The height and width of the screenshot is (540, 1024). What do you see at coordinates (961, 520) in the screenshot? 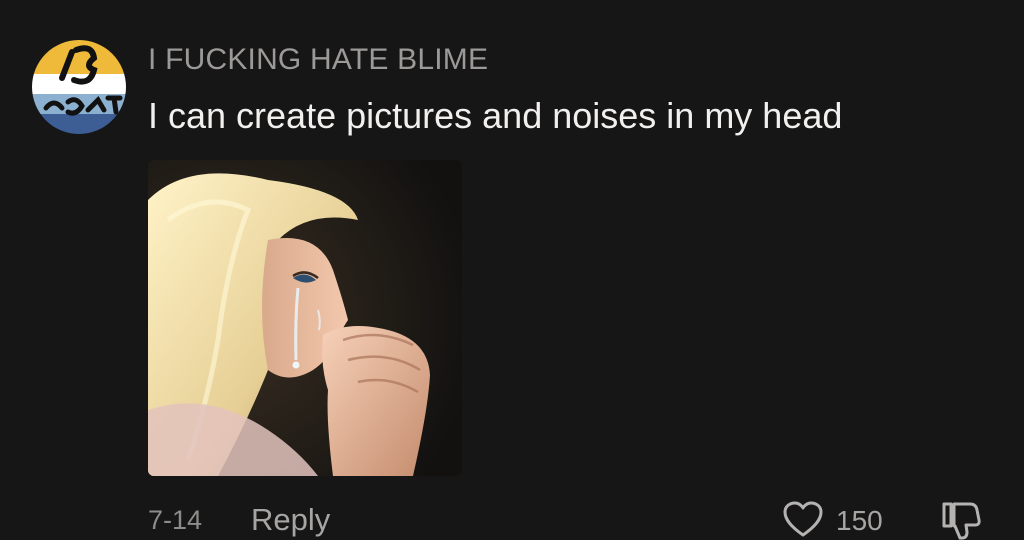
I see `thumbs-down-outline-icon` at bounding box center [961, 520].